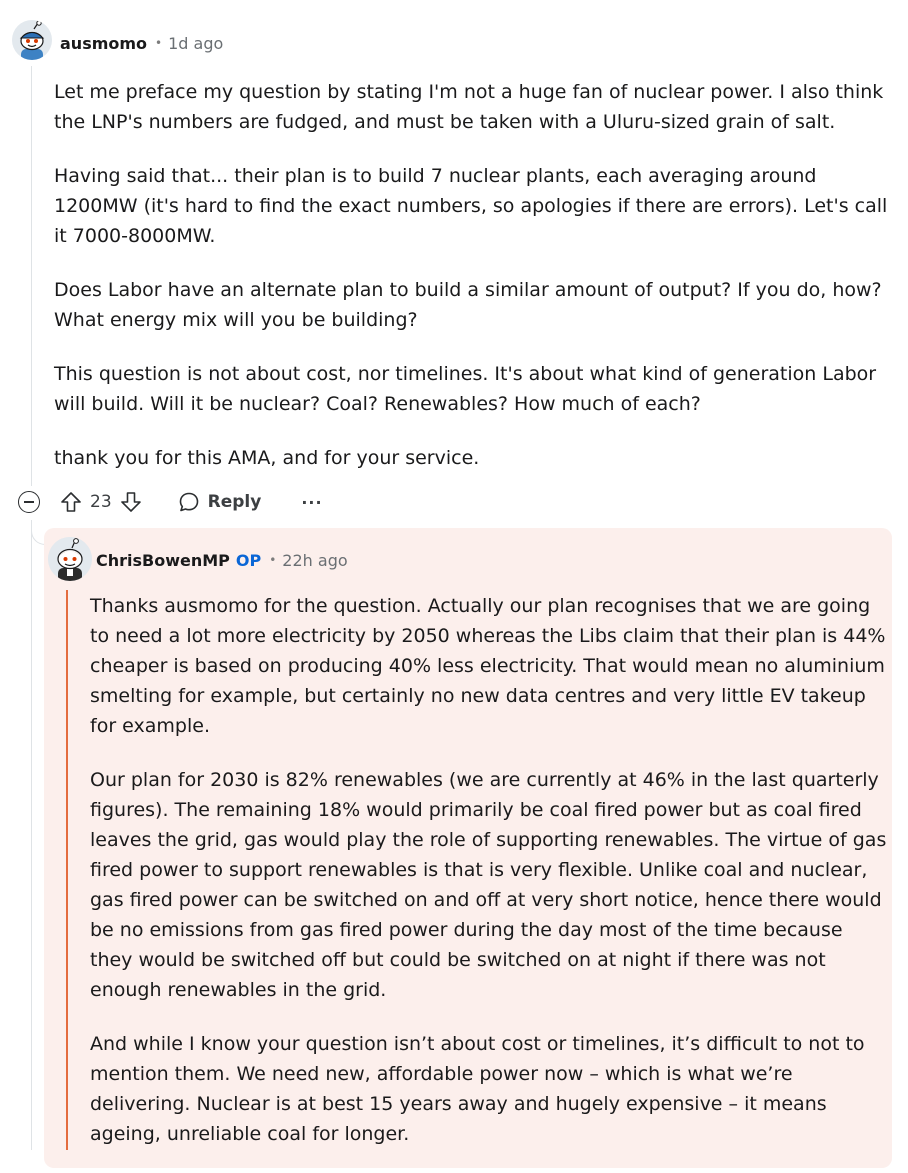 Image resolution: width=908 pixels, height=1173 pixels. I want to click on more-options-button: ···, so click(311, 502).